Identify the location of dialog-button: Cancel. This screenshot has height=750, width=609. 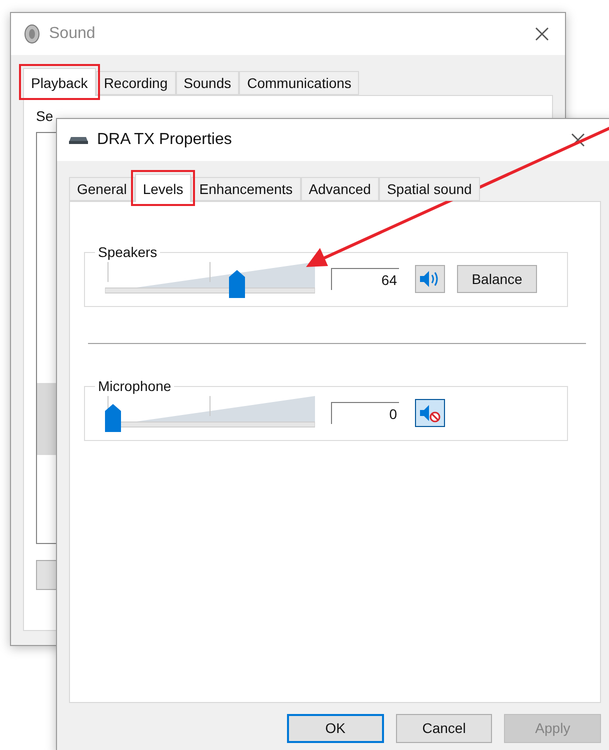
(444, 728).